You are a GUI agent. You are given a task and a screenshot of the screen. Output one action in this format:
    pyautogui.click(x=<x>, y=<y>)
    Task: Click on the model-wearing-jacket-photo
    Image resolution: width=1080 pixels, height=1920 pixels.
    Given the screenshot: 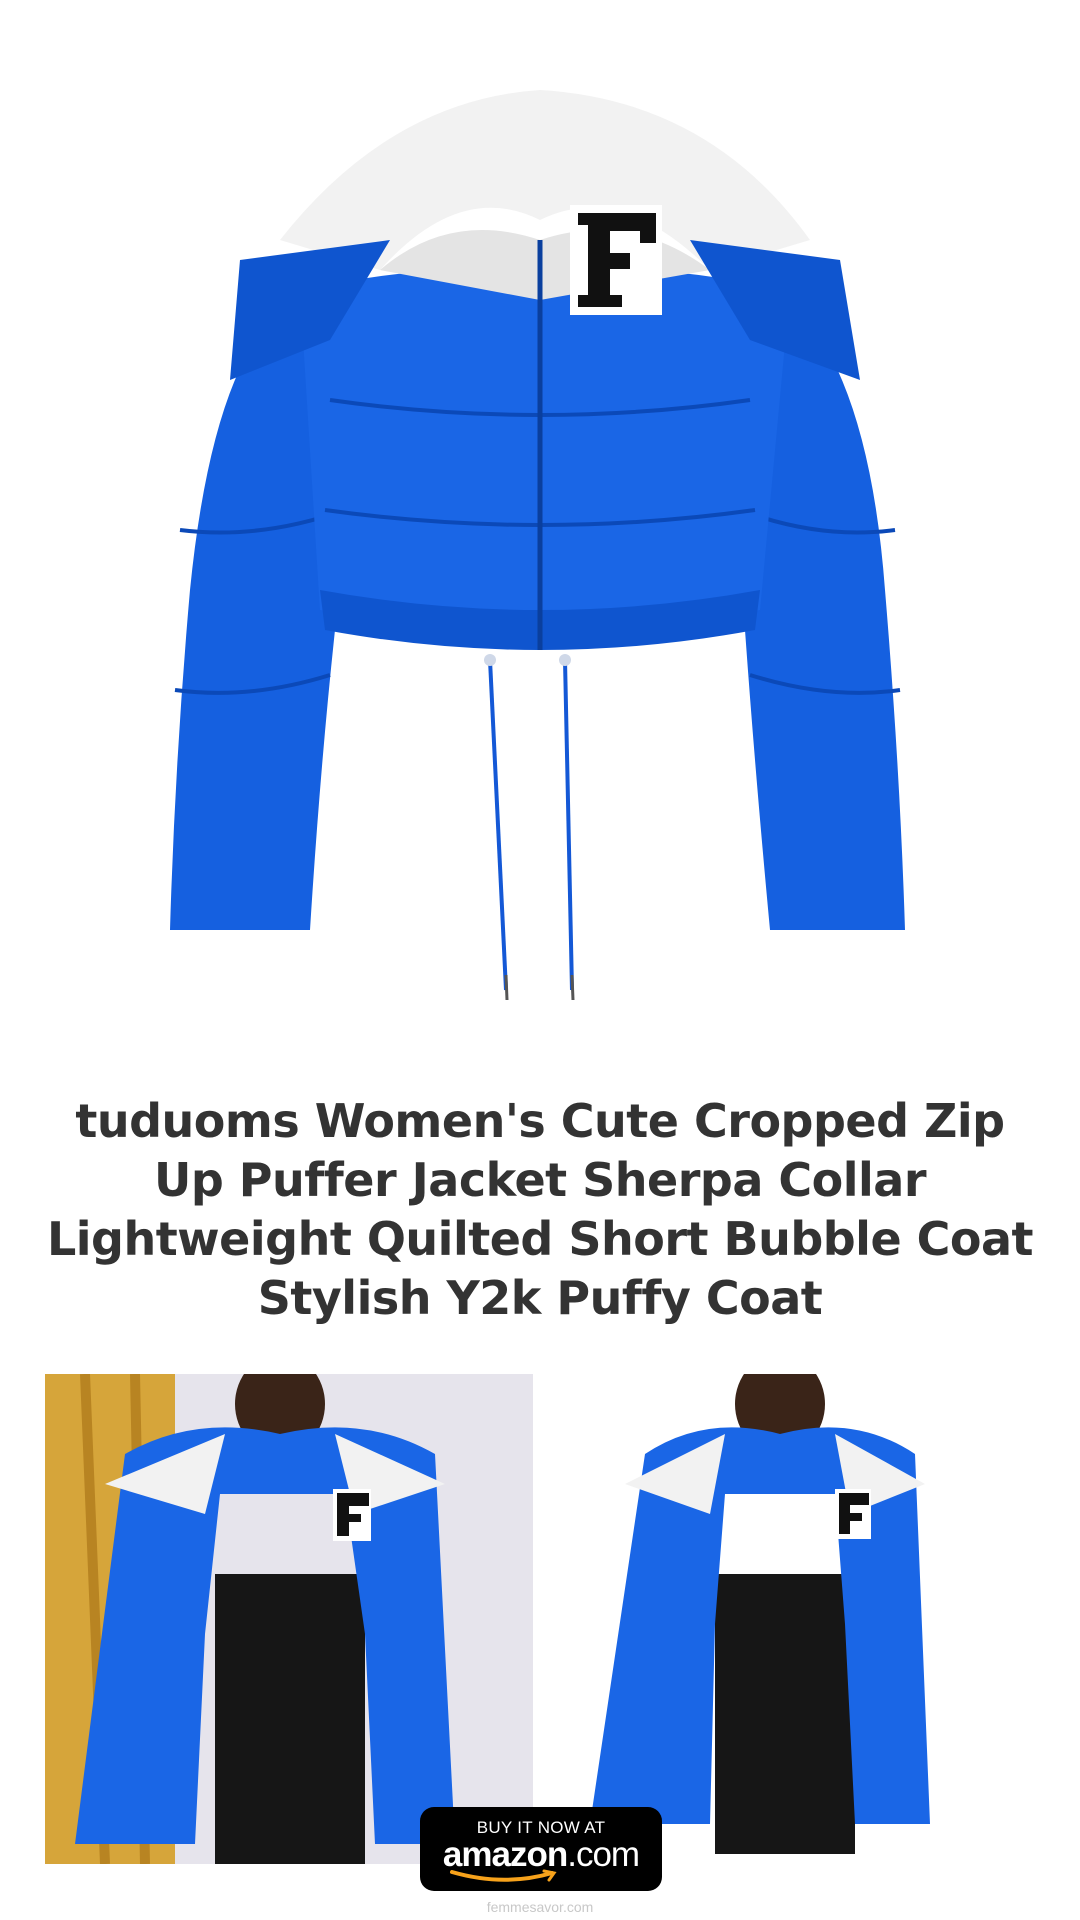 What is the action you would take?
    pyautogui.click(x=289, y=1619)
    